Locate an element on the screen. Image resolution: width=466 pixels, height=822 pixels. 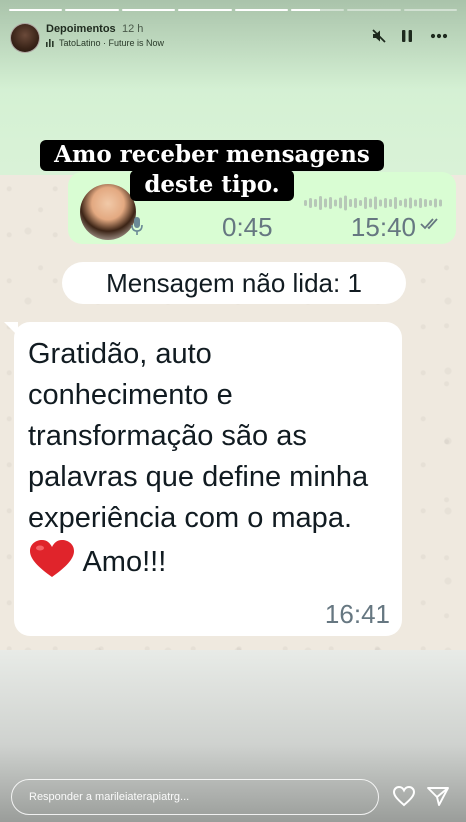
music-info: TatoLatino · Future is Now is located at coordinates (105, 43).